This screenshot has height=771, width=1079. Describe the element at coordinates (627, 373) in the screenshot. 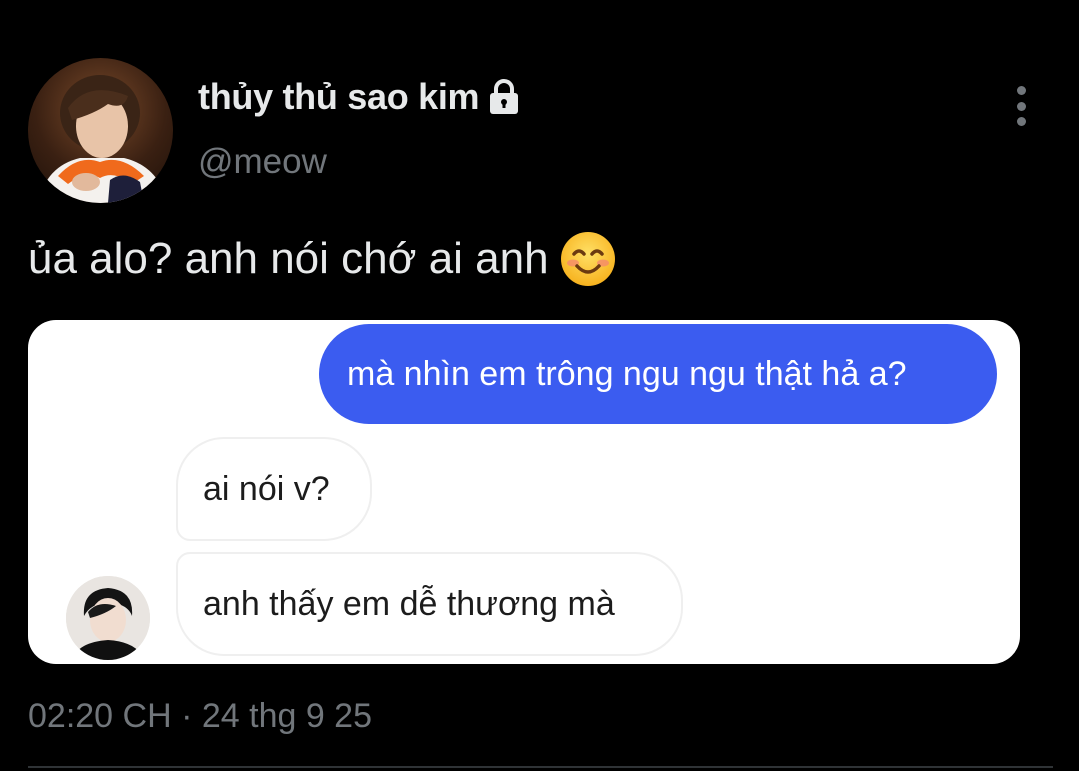

I see `sent-message-text: mà nhìn em trông ngu ngu thật hả a?` at that location.